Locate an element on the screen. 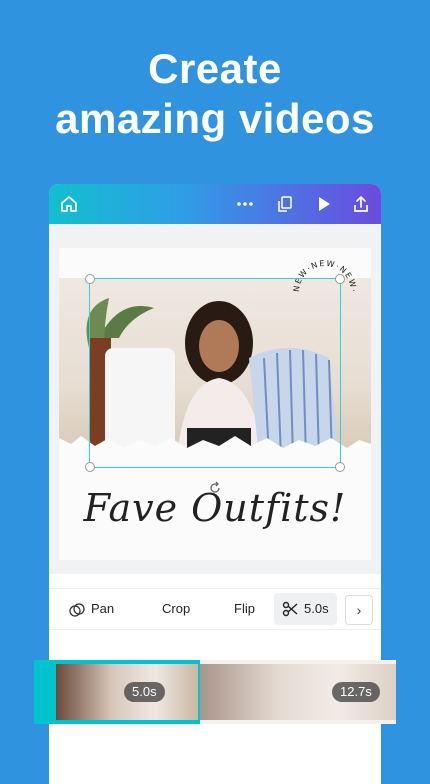 This screenshot has height=784, width=430. clip-duration-badge: 12.7s is located at coordinates (356, 692).